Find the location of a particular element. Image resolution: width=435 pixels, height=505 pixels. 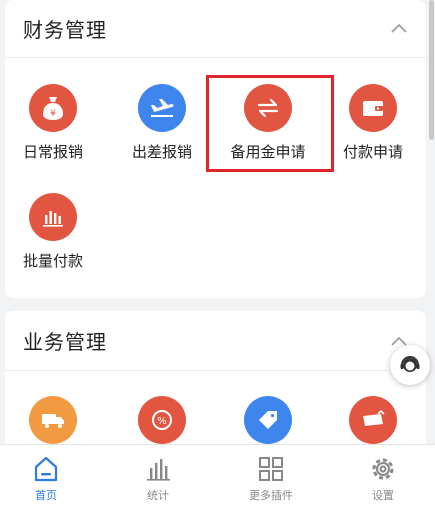

tab-more-plugins: 更多插件 is located at coordinates (271, 475).